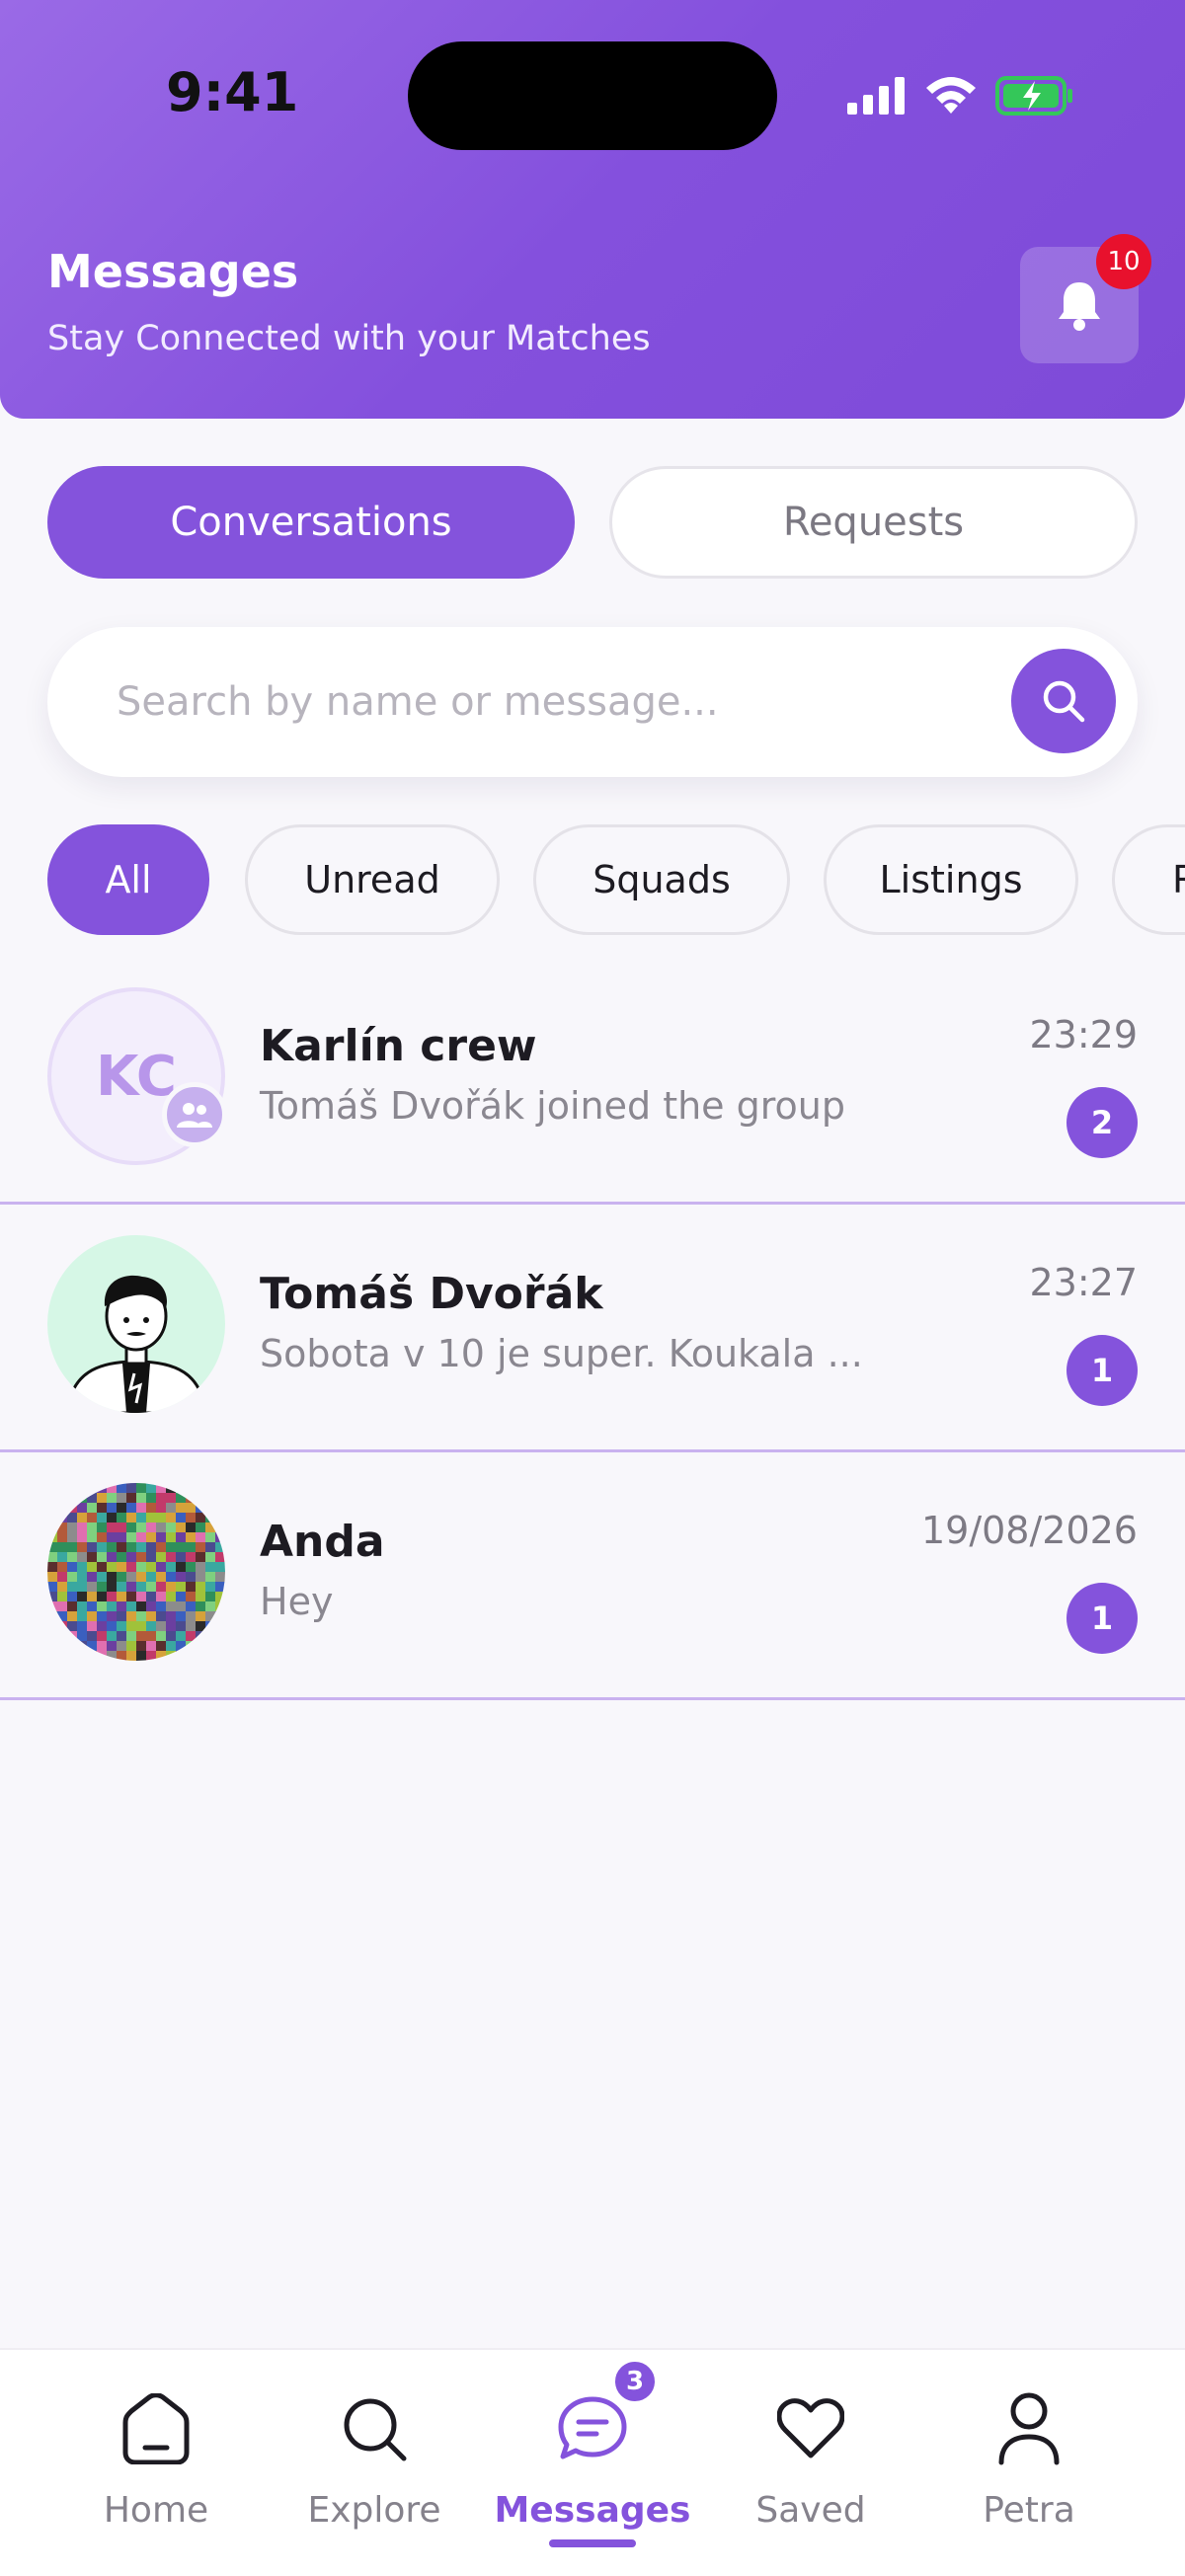  I want to click on home-icon, so click(156, 2428).